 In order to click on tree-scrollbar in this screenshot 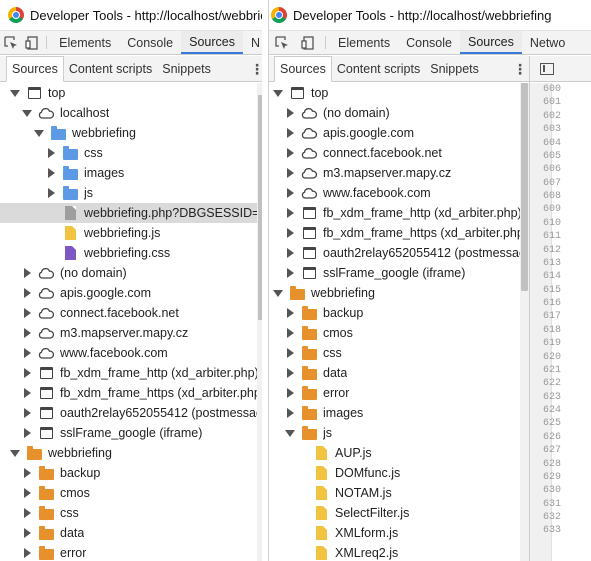, I will do `click(524, 322)`.